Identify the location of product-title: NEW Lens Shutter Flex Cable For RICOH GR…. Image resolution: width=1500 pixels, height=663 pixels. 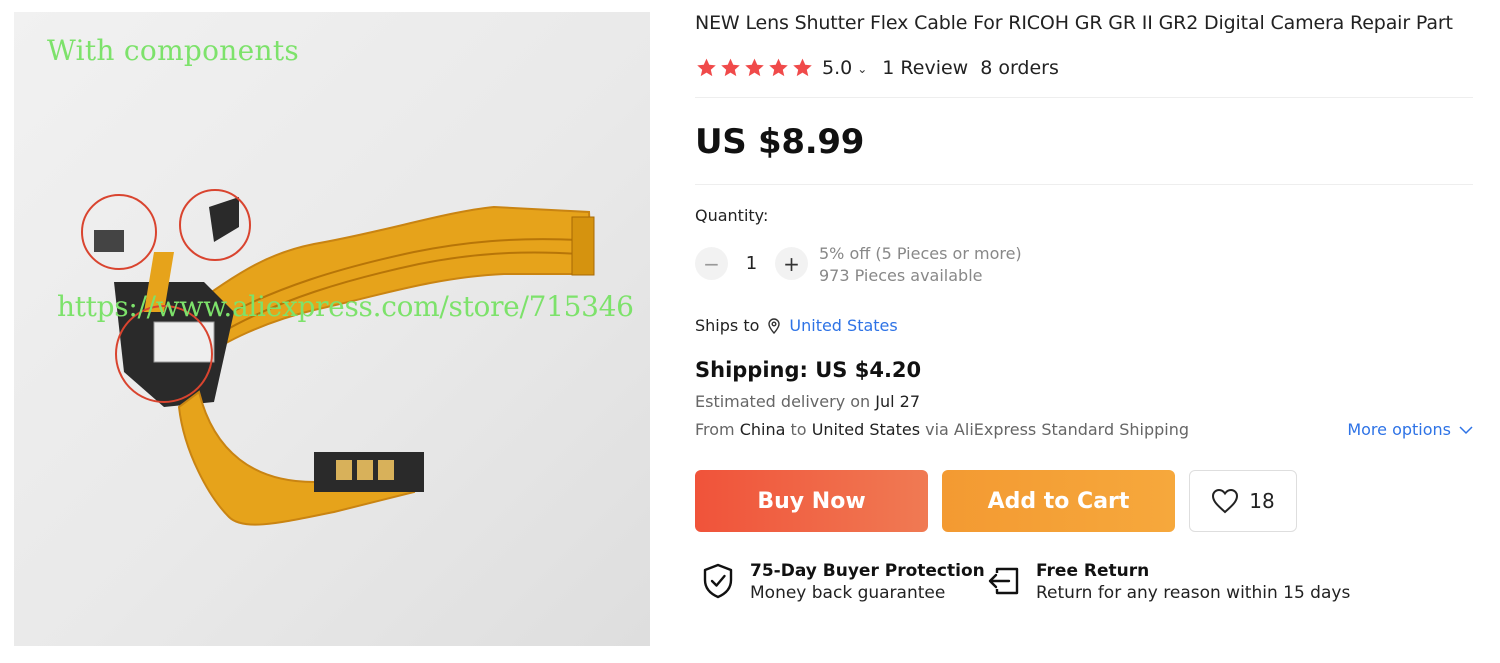
(1074, 23).